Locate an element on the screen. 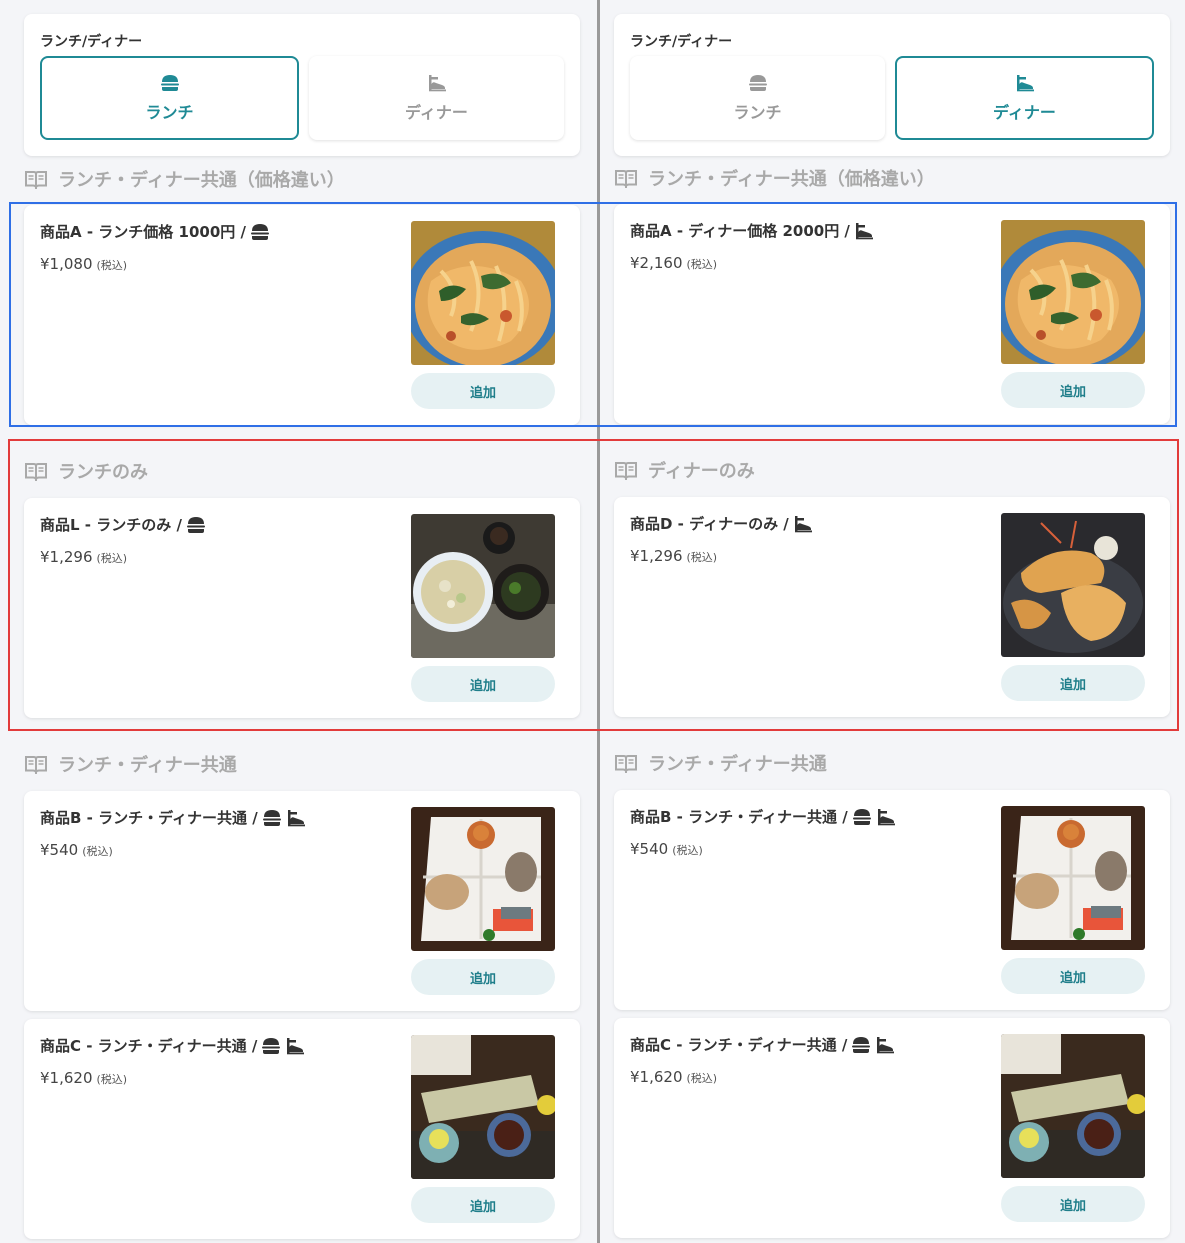 The image size is (1185, 1243). section-title: ランチのみ is located at coordinates (103, 472).